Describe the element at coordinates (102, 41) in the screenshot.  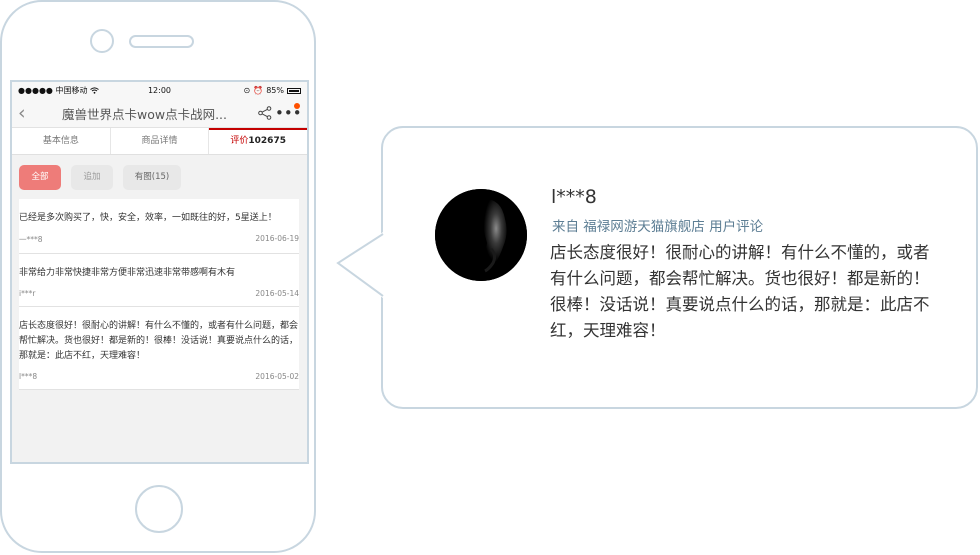
I see `camera-icon` at that location.